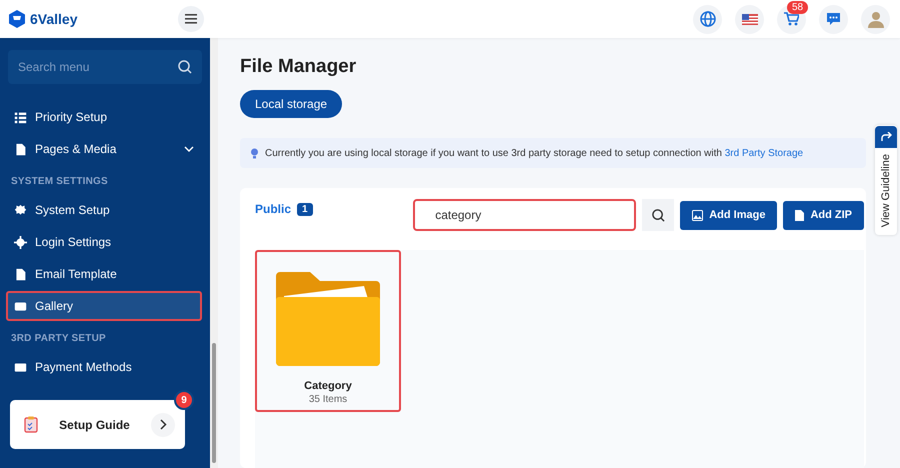  Describe the element at coordinates (764, 153) in the screenshot. I see `storage-link: 3rd Party Storage` at that location.